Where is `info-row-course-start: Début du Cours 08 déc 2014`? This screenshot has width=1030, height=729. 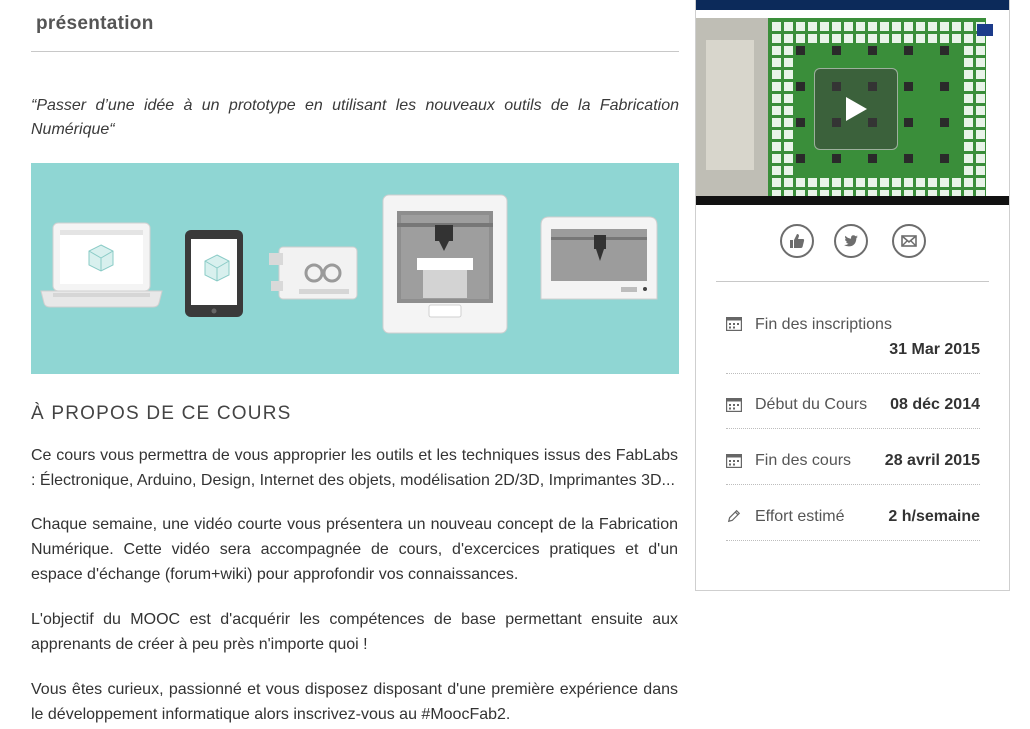
info-row-course-start: Début du Cours 08 déc 2014 is located at coordinates (853, 401).